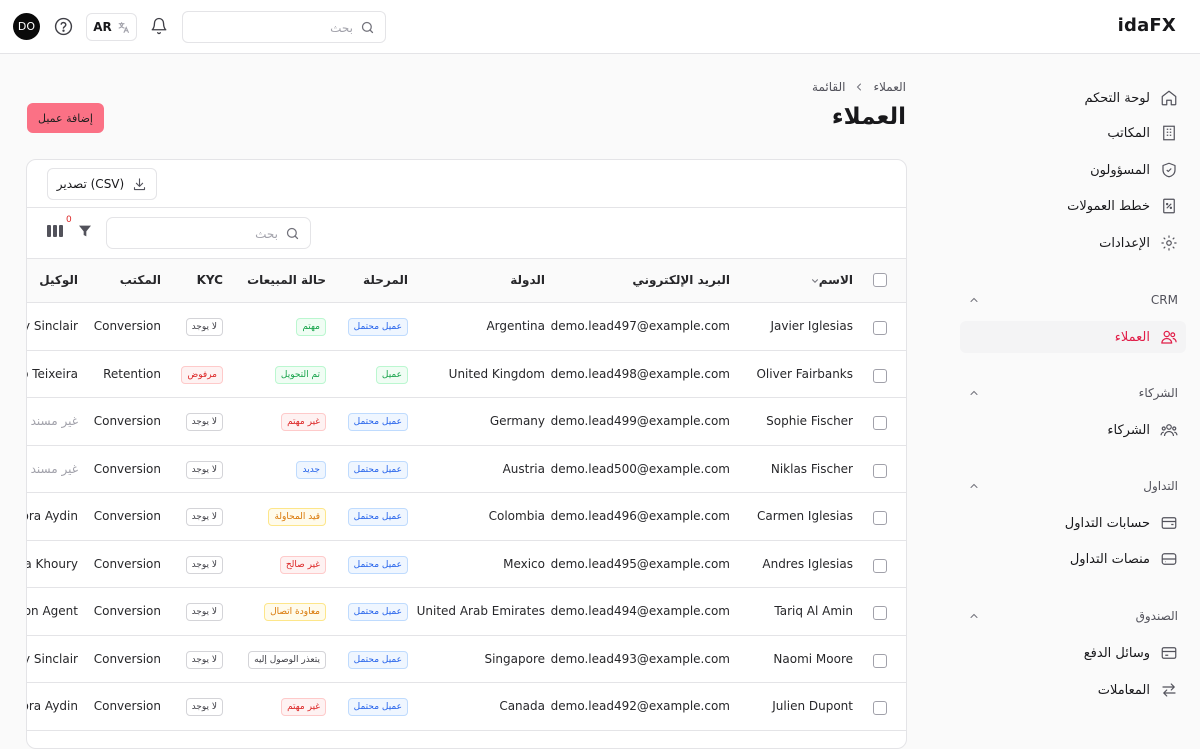  I want to click on users-icon, so click(1169, 337).